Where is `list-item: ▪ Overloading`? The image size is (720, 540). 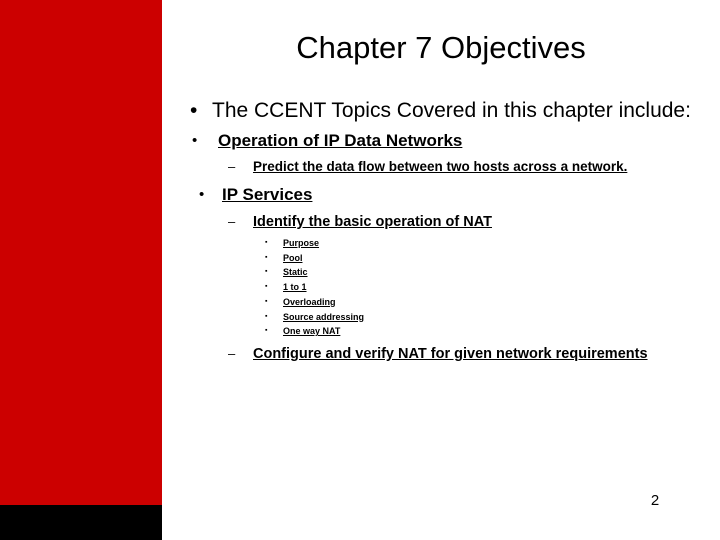 list-item: ▪ Overloading is located at coordinates (441, 302).